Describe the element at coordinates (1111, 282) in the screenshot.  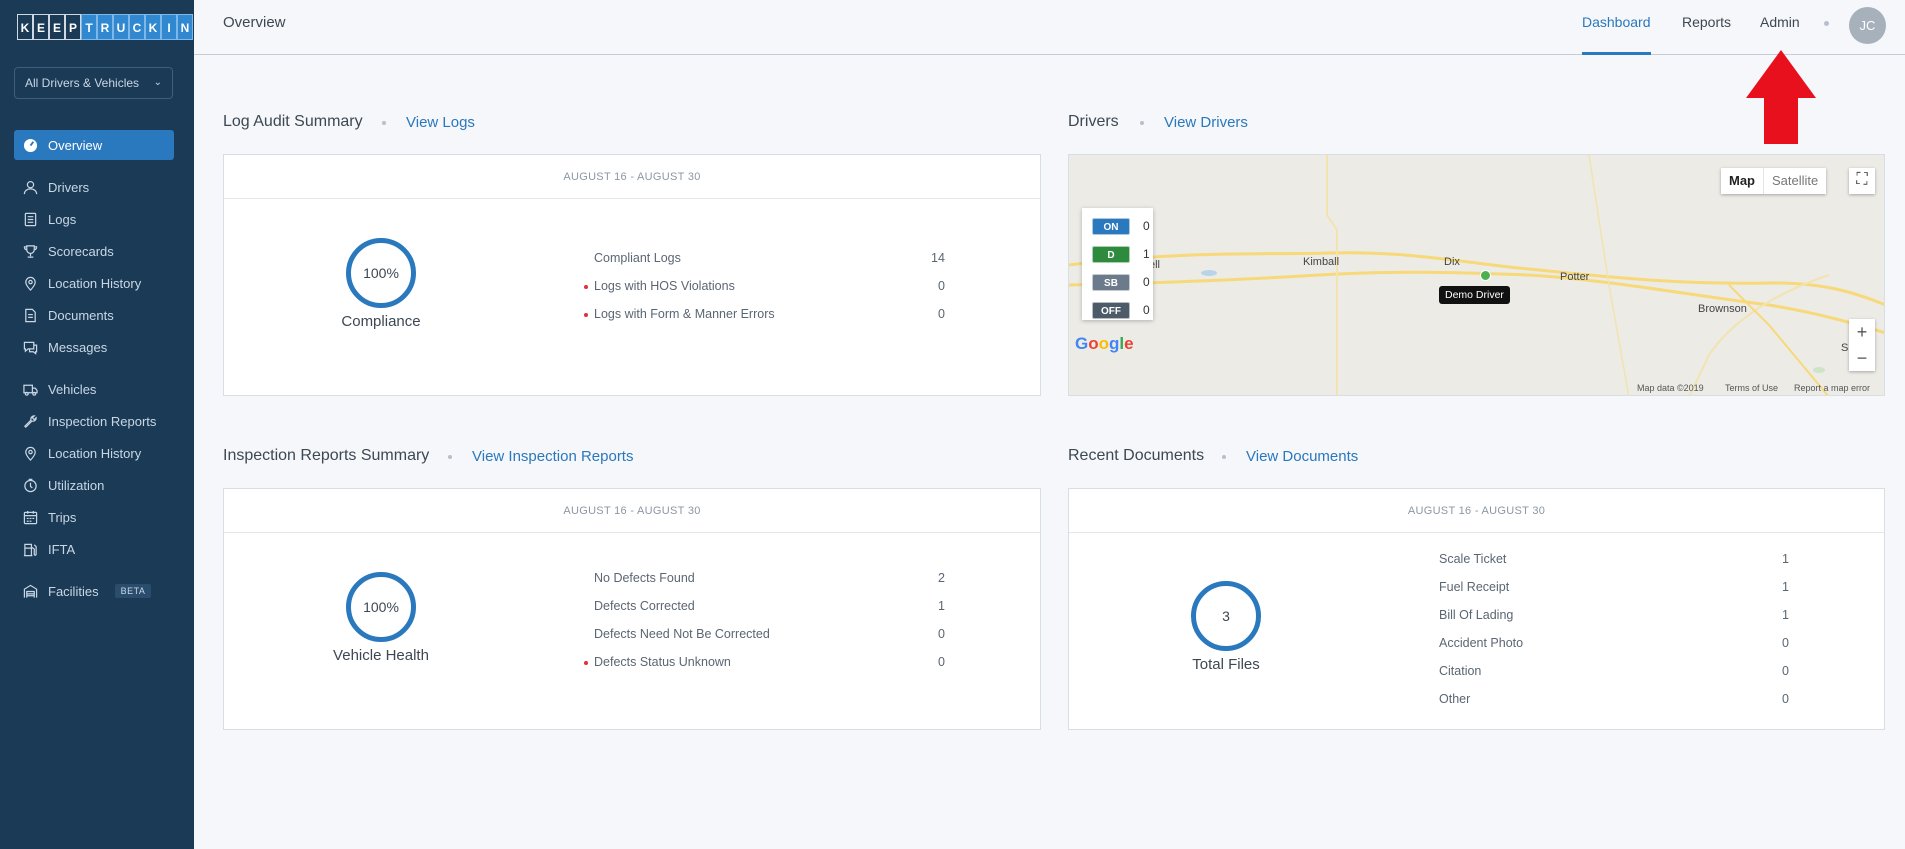
I see `status-badge: SB` at that location.